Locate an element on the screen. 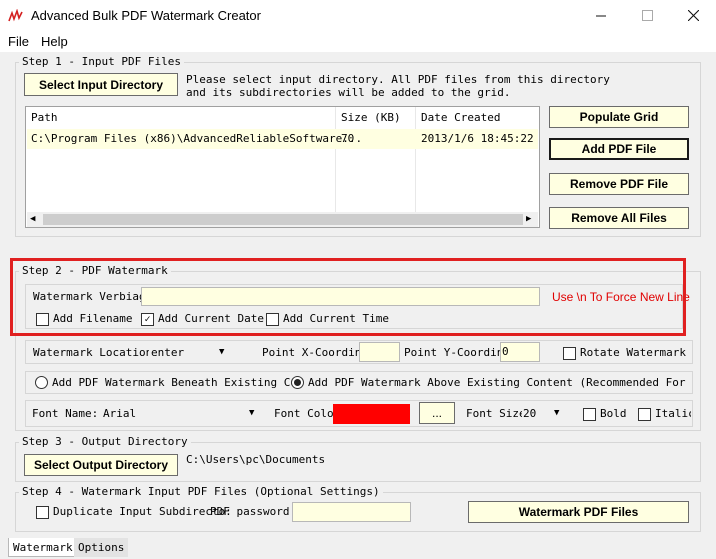 This screenshot has width=716, height=559. select-input-directory-button: Select Input Directory is located at coordinates (101, 84).